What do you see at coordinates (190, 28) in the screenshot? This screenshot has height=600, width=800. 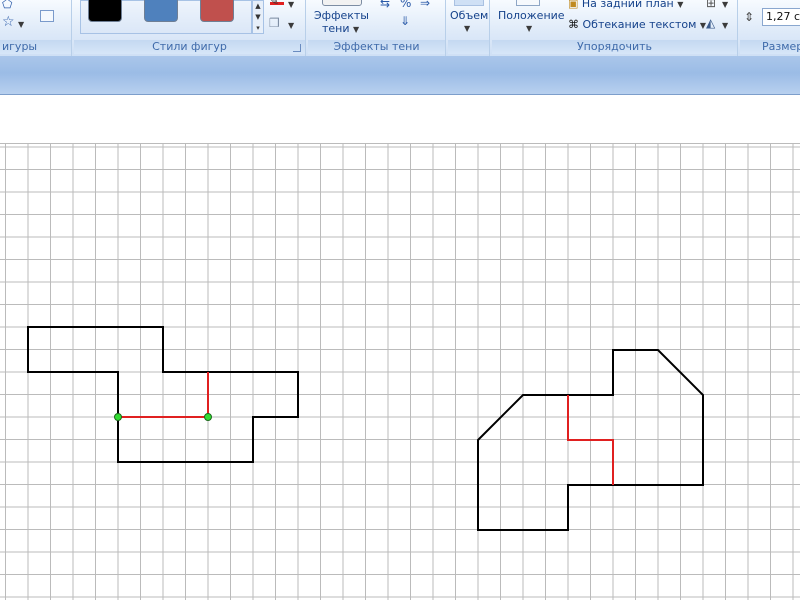 I see `group-shape-styles: ▲ ▼ ▾ ✎ ▼ ❒ ▼ Стили фигур` at bounding box center [190, 28].